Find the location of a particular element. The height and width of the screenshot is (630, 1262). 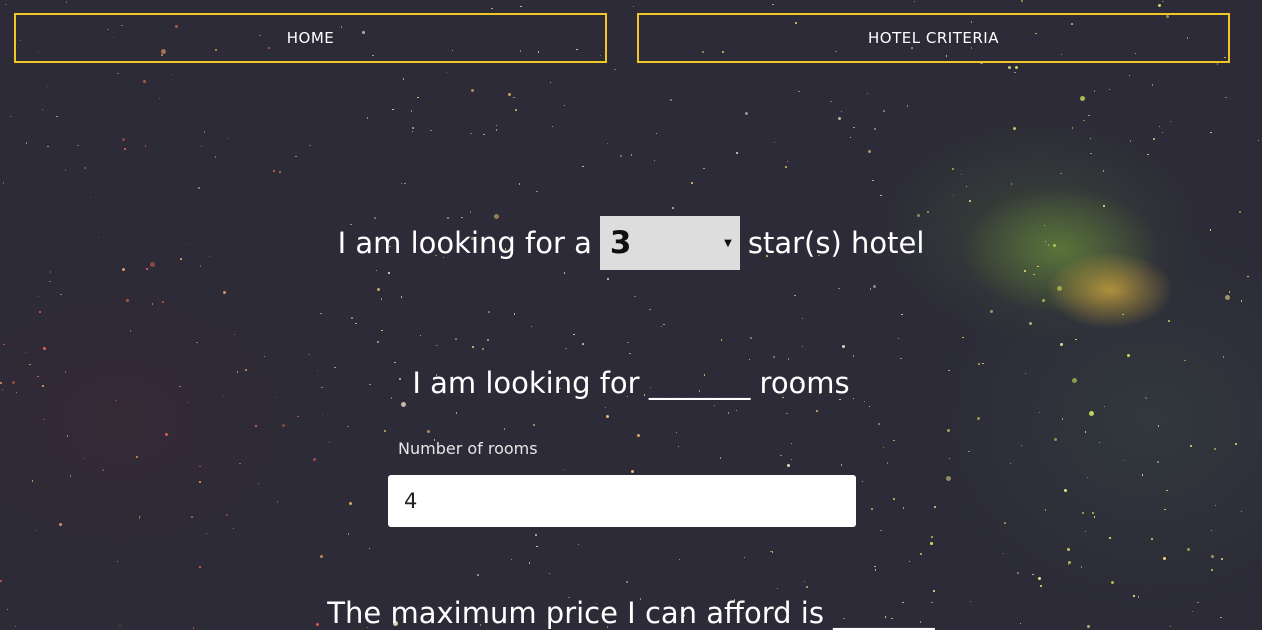

hotel-criteria-button: HOTEL CRITERIA is located at coordinates (933, 38).